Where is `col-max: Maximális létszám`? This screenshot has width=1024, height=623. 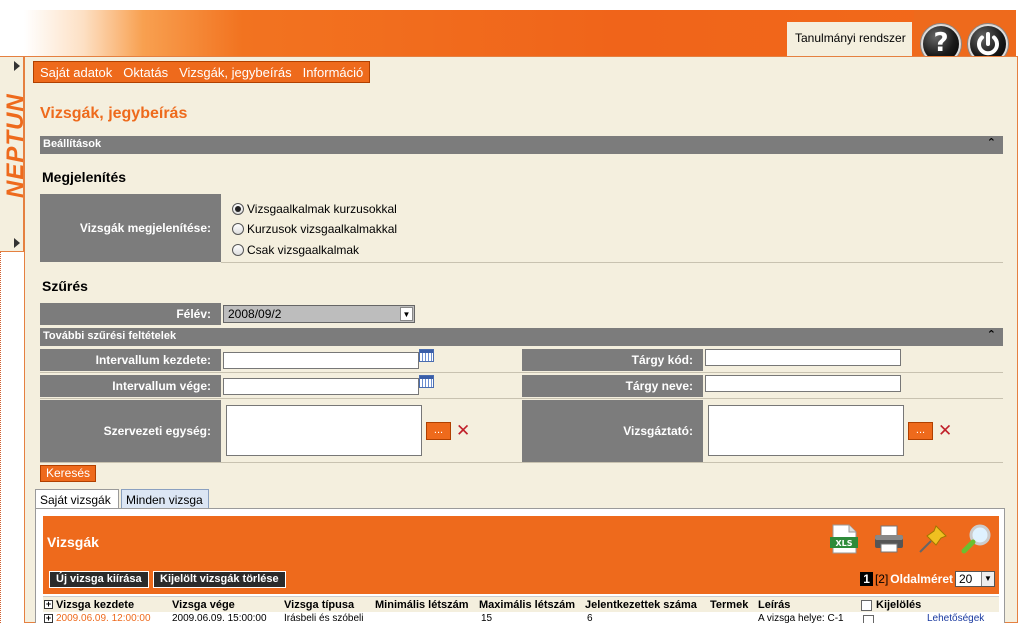 col-max: Maximális létszám is located at coordinates (527, 605).